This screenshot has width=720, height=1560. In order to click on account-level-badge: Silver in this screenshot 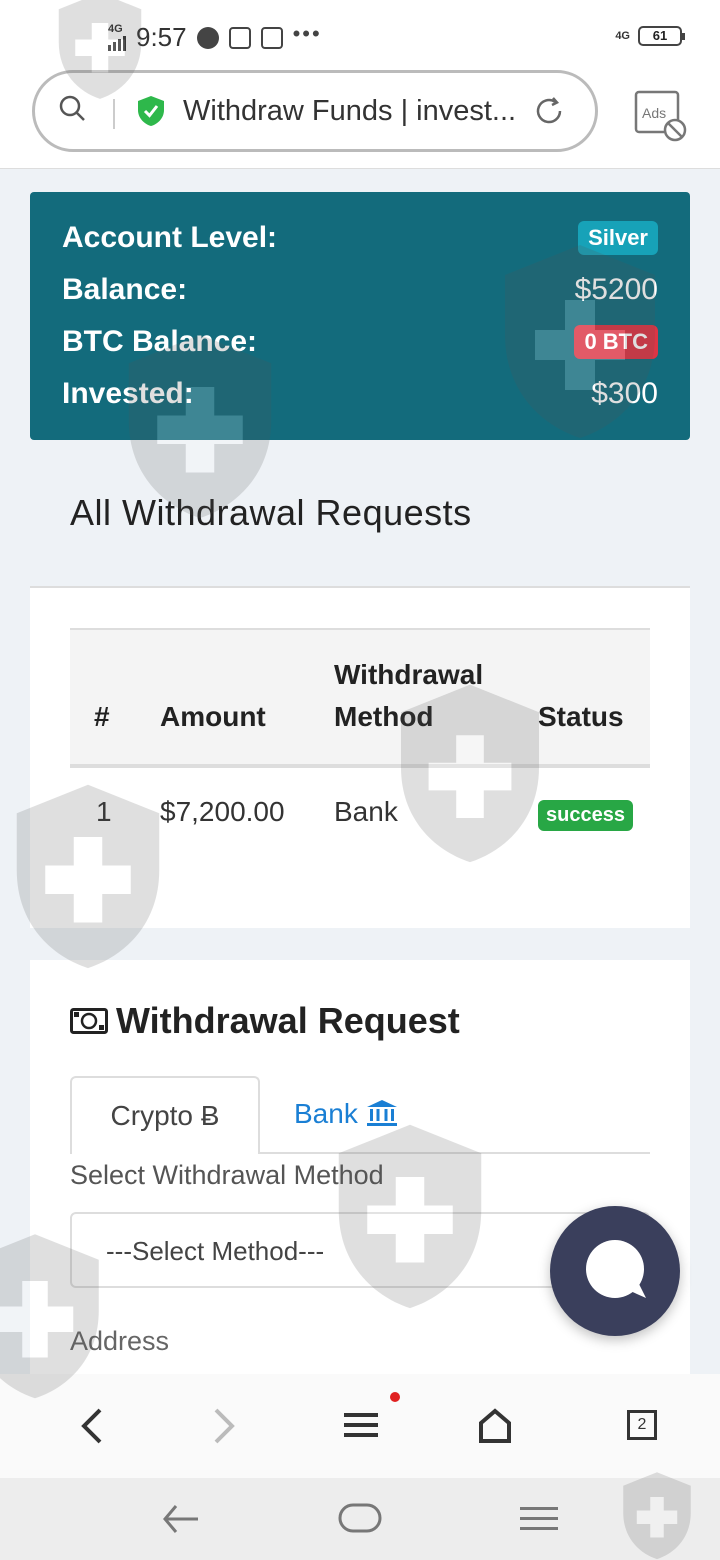, I will do `click(618, 238)`.